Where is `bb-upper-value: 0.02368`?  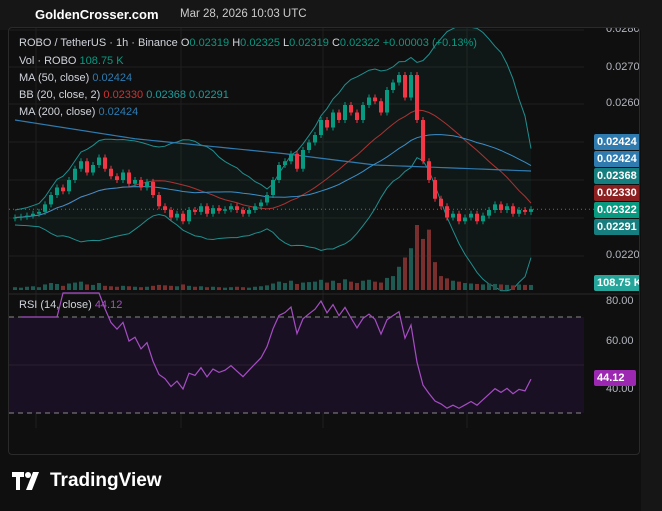
bb-upper-value: 0.02368 is located at coordinates (166, 95).